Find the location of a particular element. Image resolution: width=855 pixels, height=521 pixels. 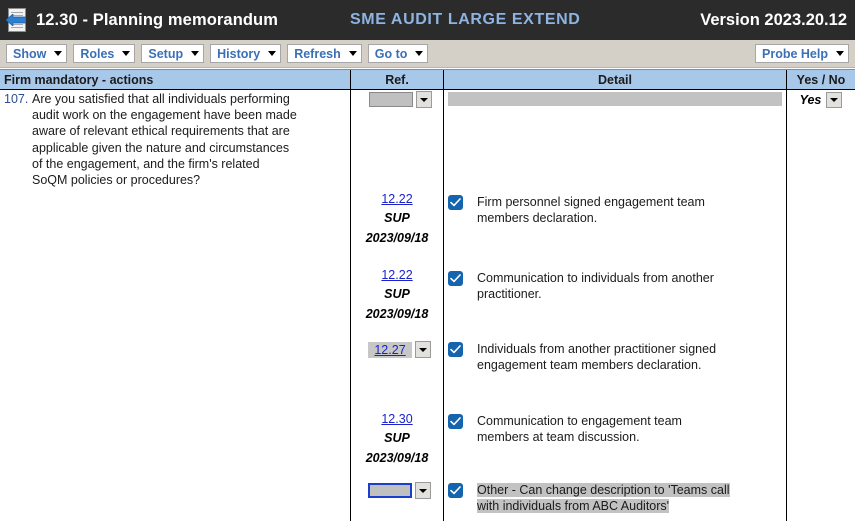

column-header-actions: Firm mandatory - actions is located at coordinates (79, 79).